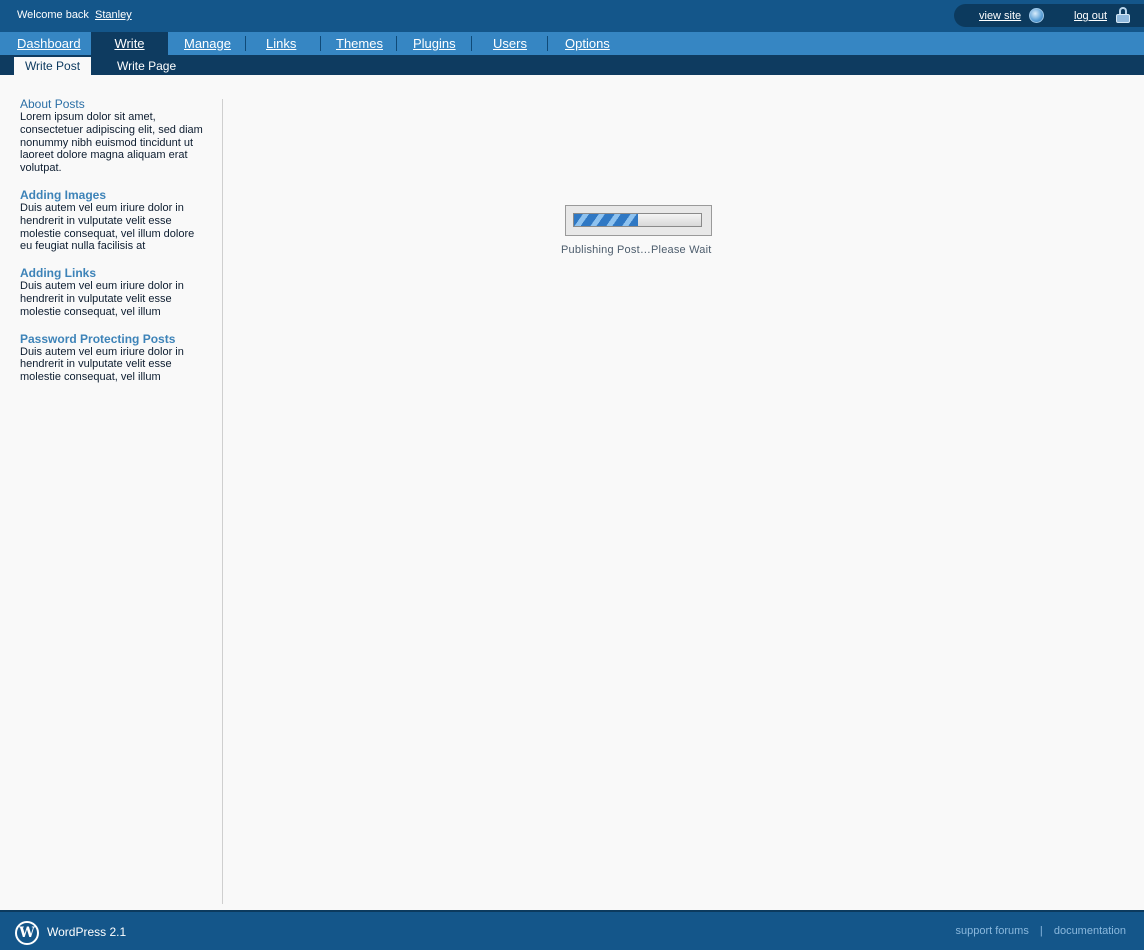 The image size is (1144, 950). What do you see at coordinates (27, 933) in the screenshot?
I see `wordpress-logo-icon: W` at bounding box center [27, 933].